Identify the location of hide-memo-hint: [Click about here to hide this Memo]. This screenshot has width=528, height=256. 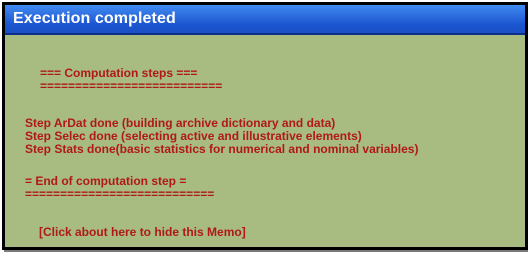
(142, 232).